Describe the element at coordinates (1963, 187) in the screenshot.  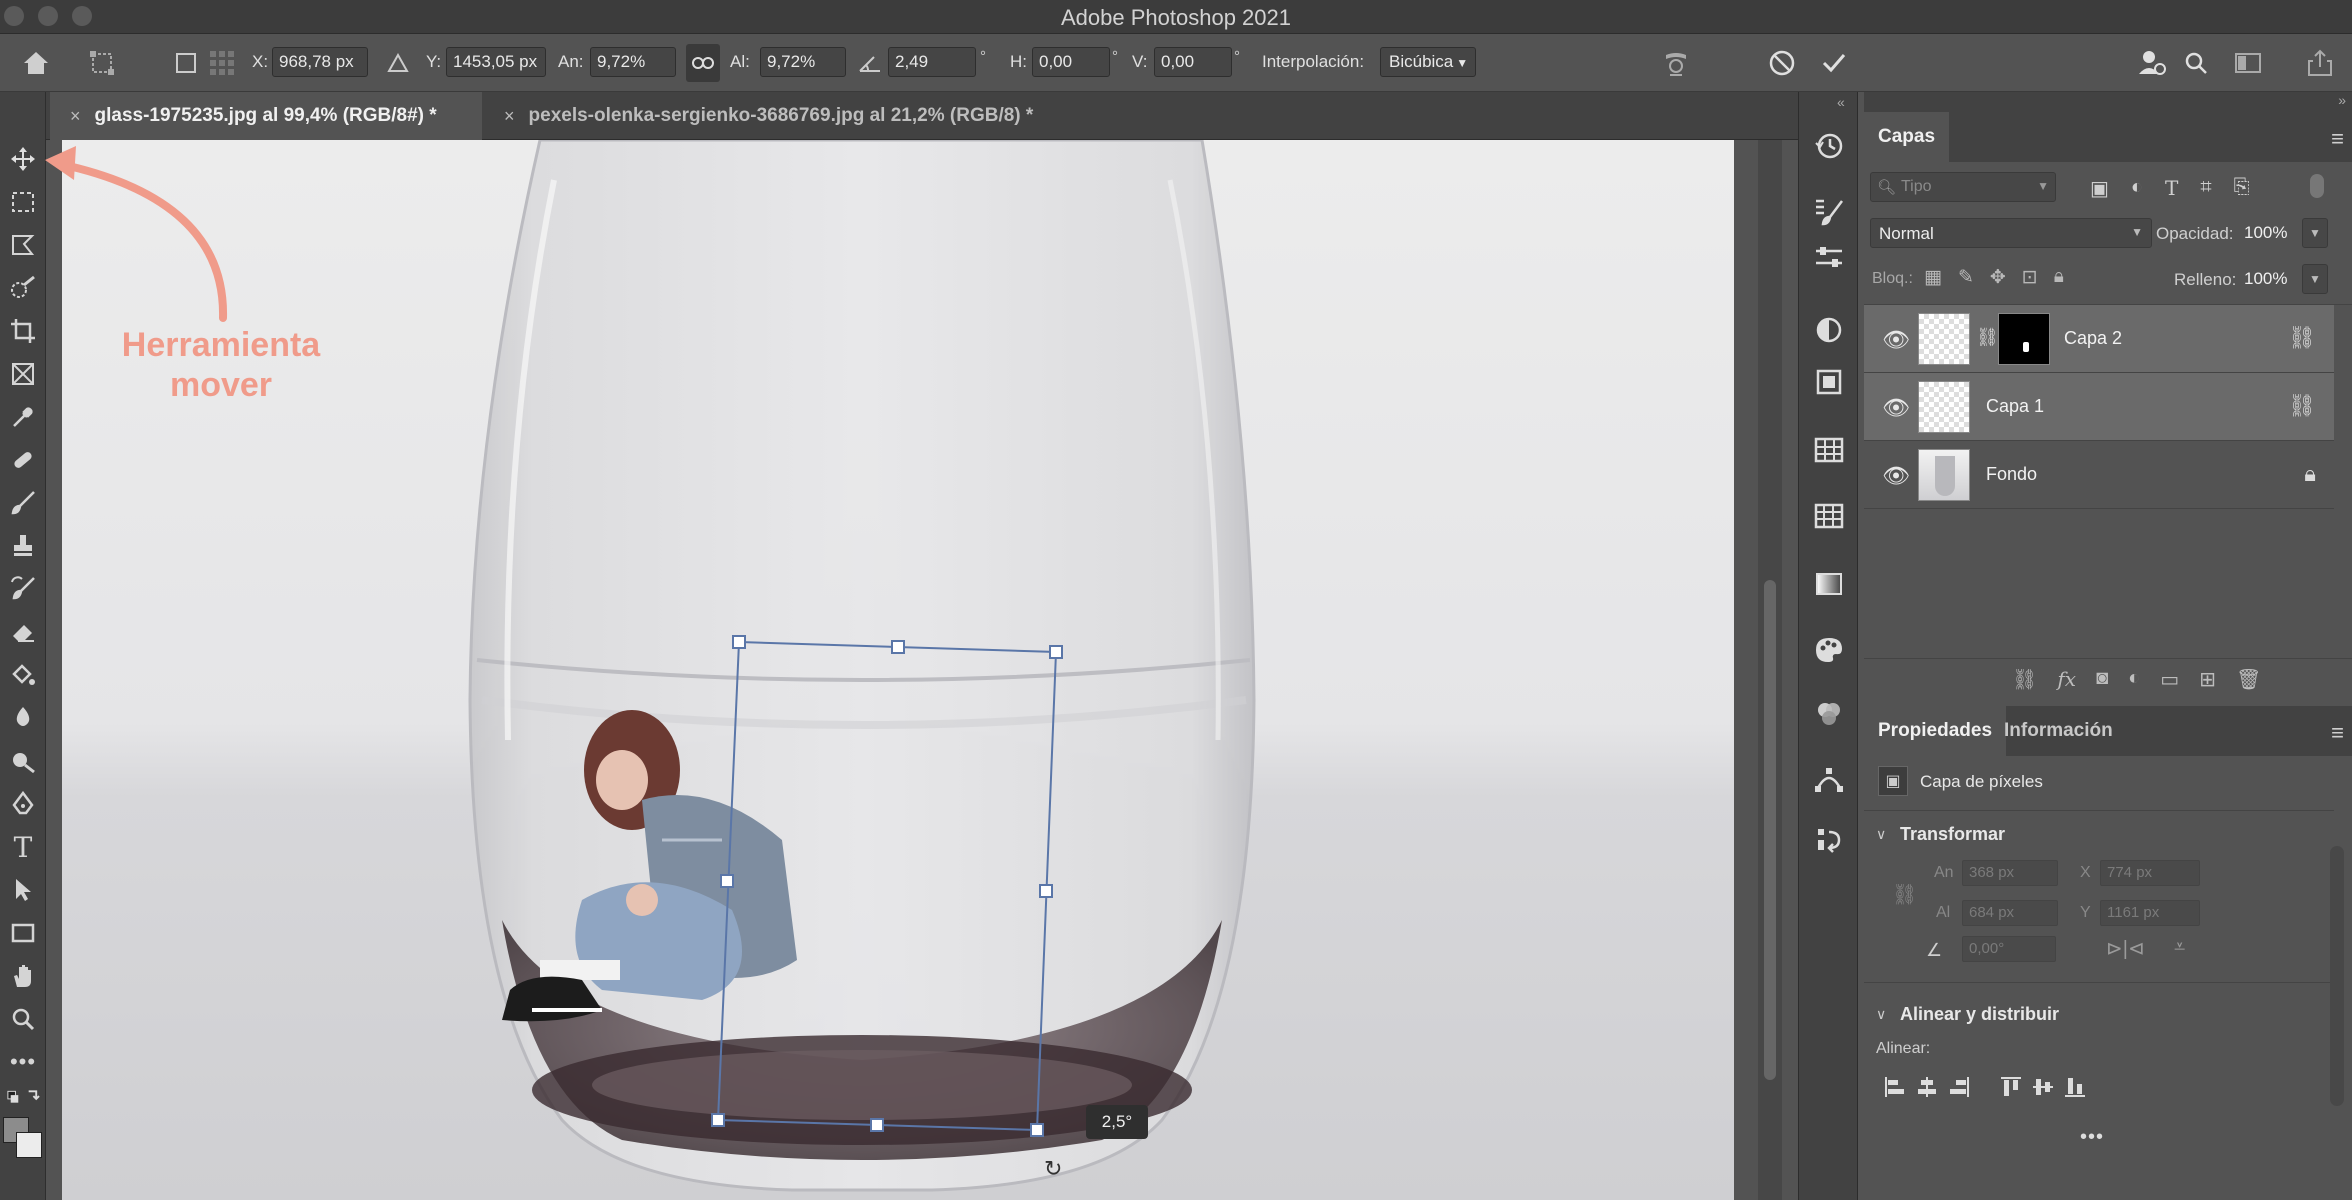
I see `layer-filter-select: 🔍︎ Tipo ▼` at that location.